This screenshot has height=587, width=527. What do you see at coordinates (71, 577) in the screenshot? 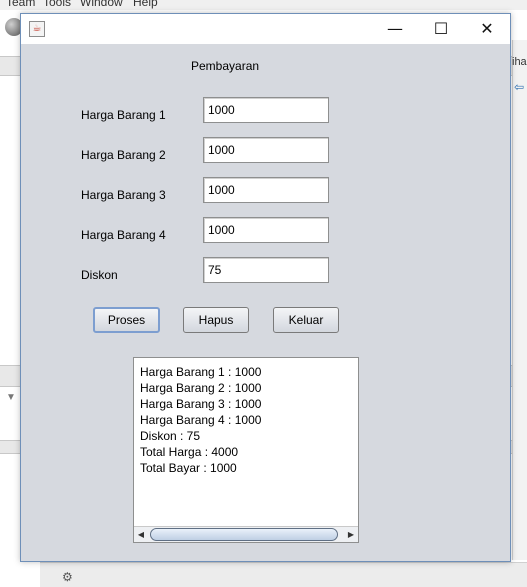
I see `tools-icon: ⚙` at bounding box center [71, 577].